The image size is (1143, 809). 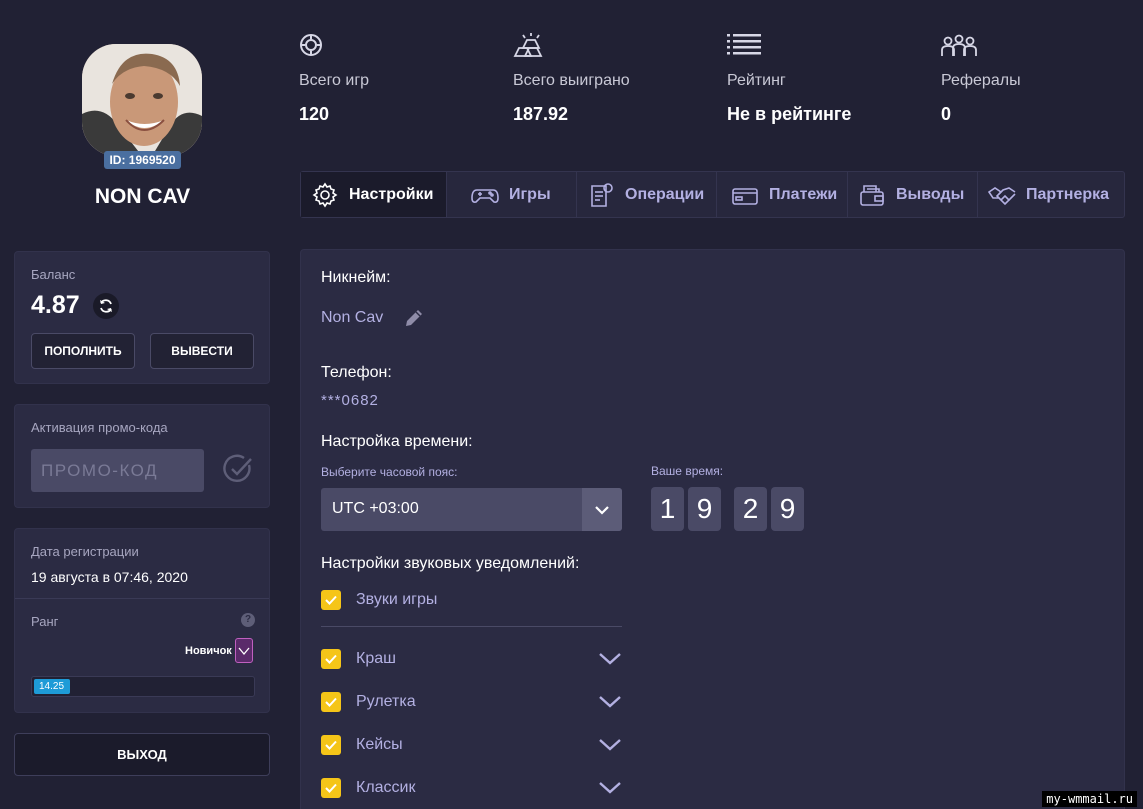 What do you see at coordinates (1041, 78) in the screenshot?
I see `stat-referrals: Рефералы 0` at bounding box center [1041, 78].